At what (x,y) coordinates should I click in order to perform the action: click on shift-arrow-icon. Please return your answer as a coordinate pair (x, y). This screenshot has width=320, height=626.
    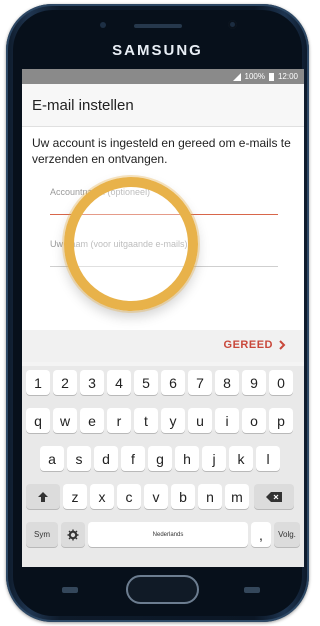
    Looking at the image, I should click on (43, 496).